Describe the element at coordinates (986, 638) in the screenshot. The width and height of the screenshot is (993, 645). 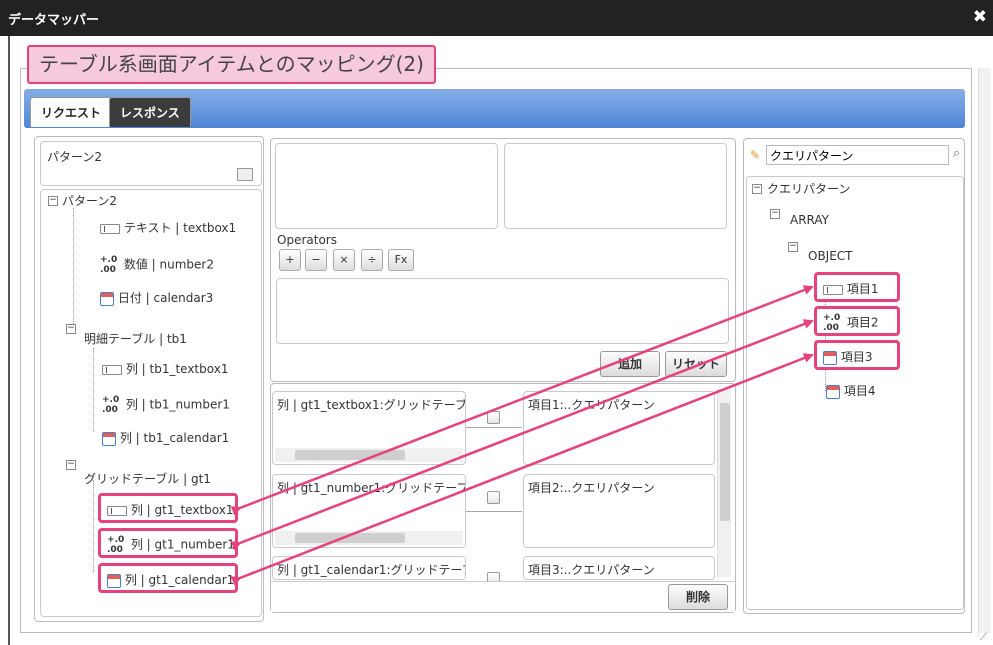
I see `resize-grip: ⟋` at that location.